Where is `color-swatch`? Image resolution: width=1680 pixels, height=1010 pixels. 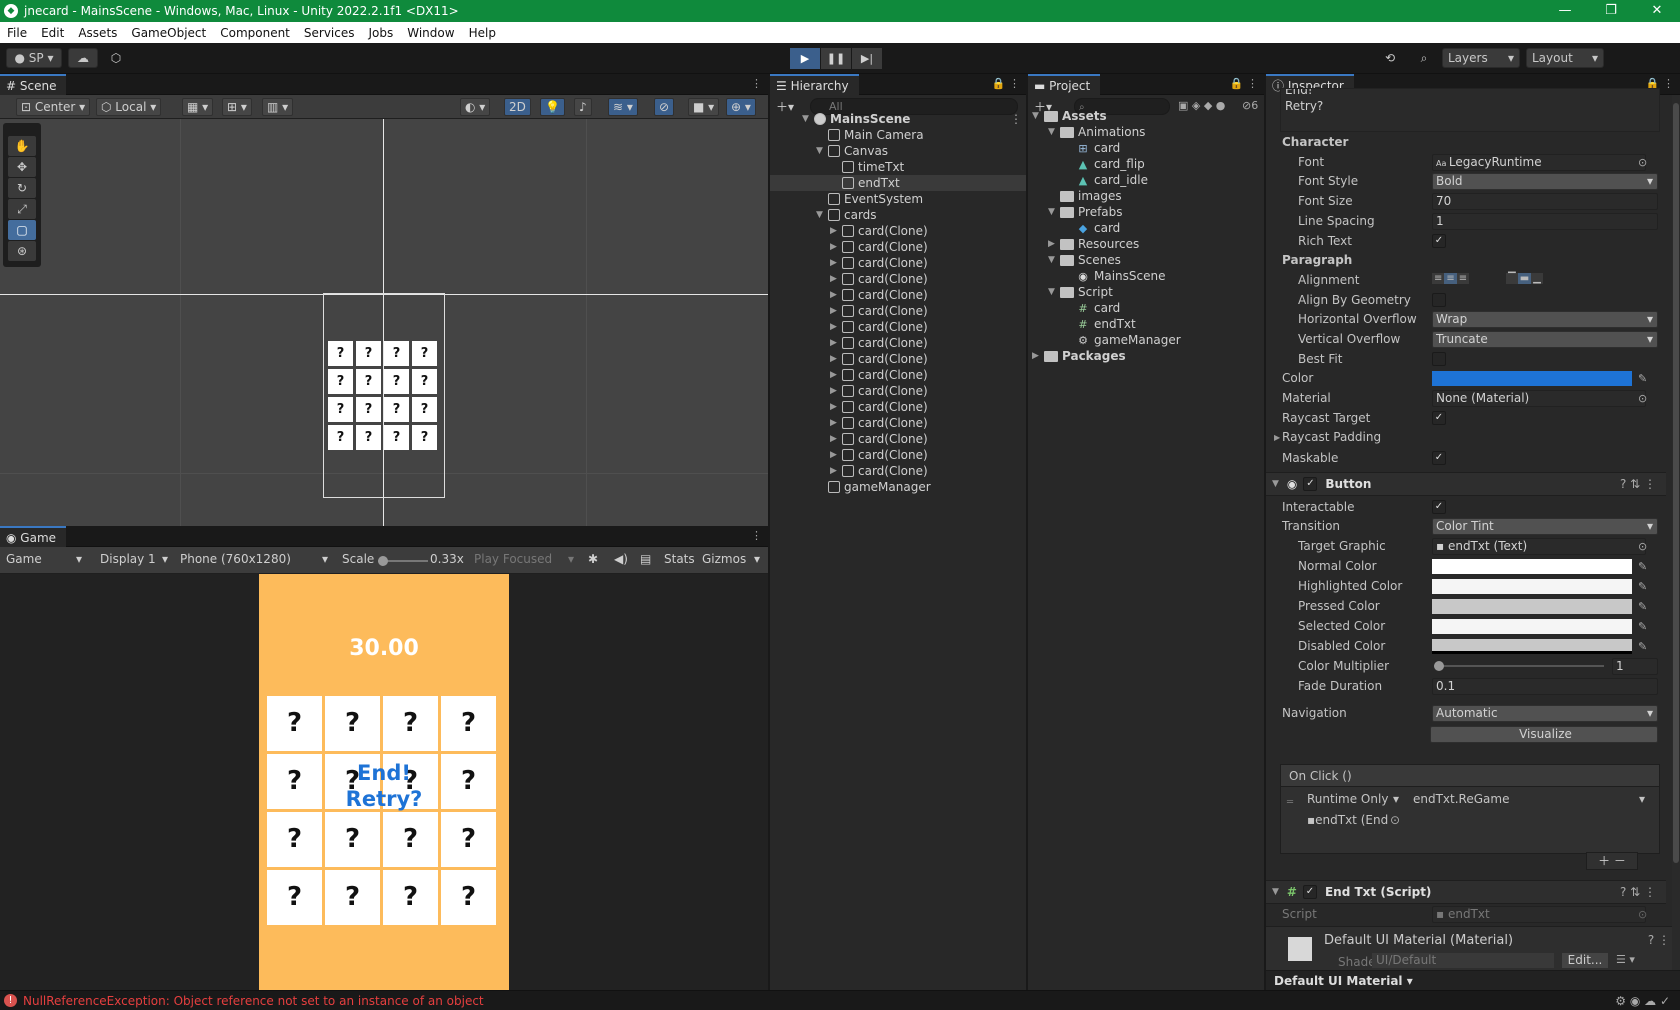 color-swatch is located at coordinates (1532, 378).